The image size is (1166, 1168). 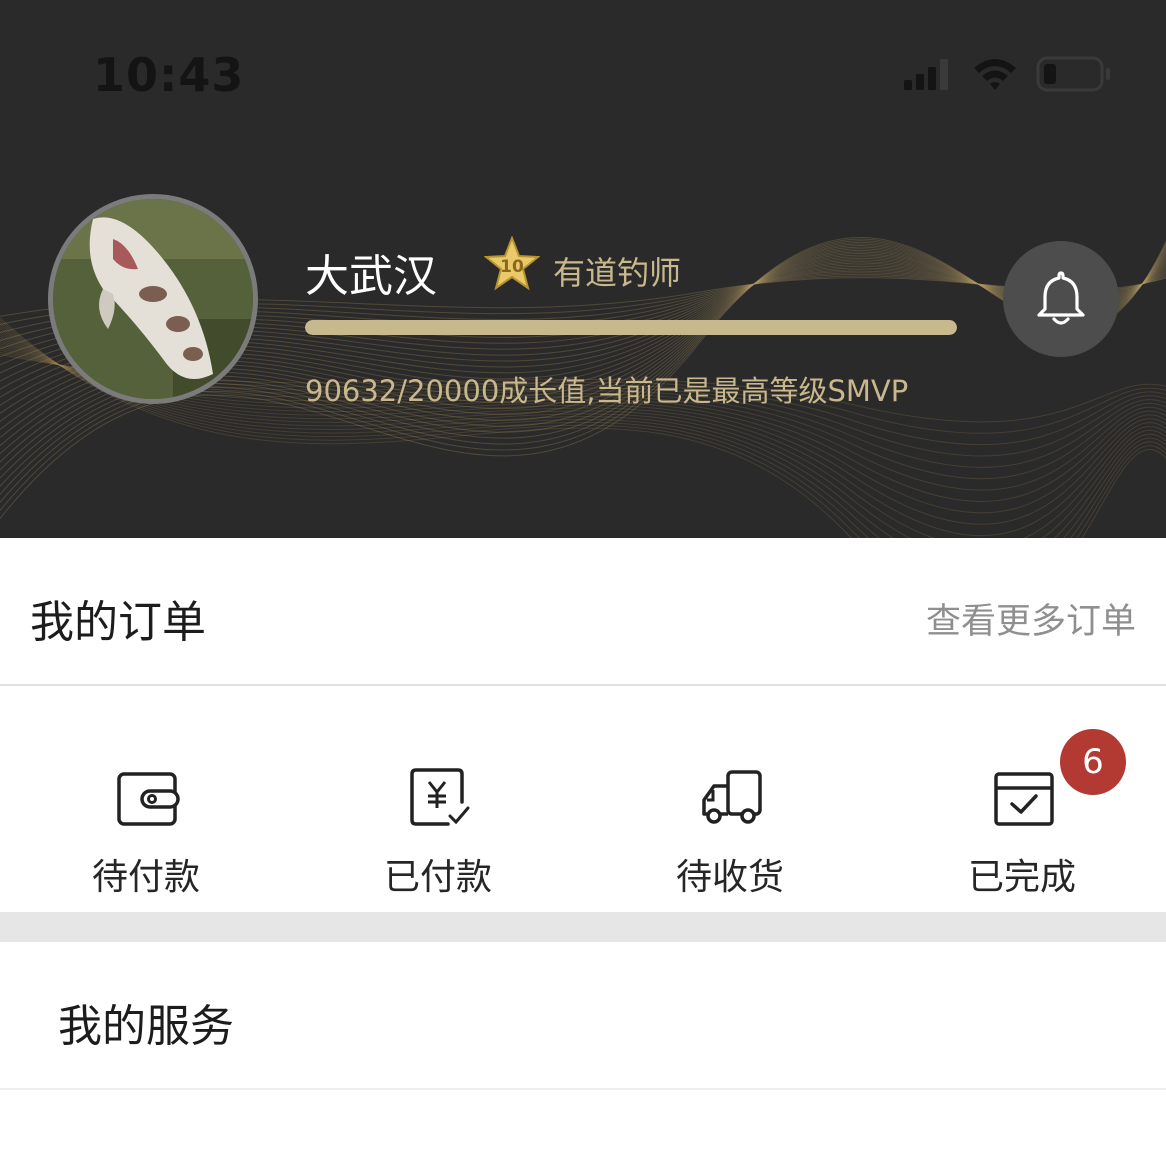 What do you see at coordinates (732, 797) in the screenshot?
I see `delivery-truck-icon` at bounding box center [732, 797].